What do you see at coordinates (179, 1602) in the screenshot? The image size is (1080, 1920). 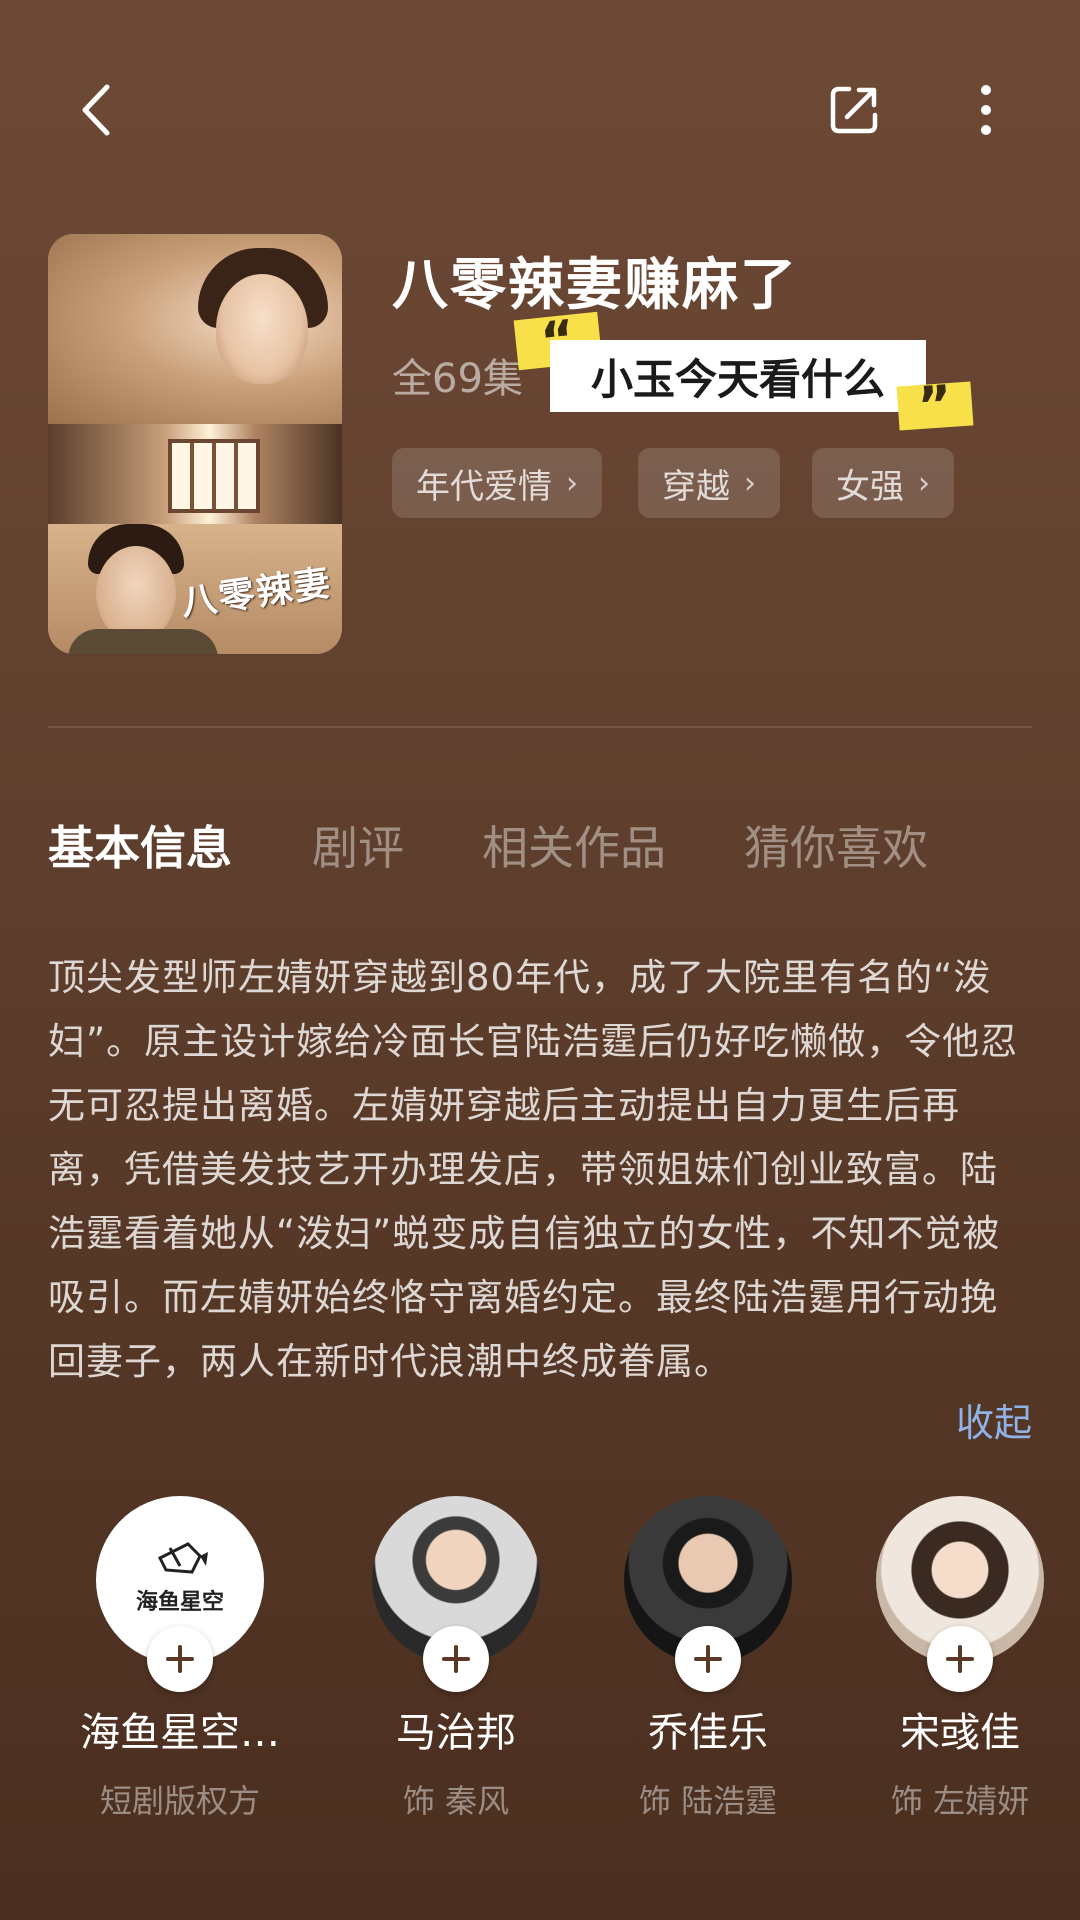 I see `publisher-logo-text: 海鱼星空` at bounding box center [179, 1602].